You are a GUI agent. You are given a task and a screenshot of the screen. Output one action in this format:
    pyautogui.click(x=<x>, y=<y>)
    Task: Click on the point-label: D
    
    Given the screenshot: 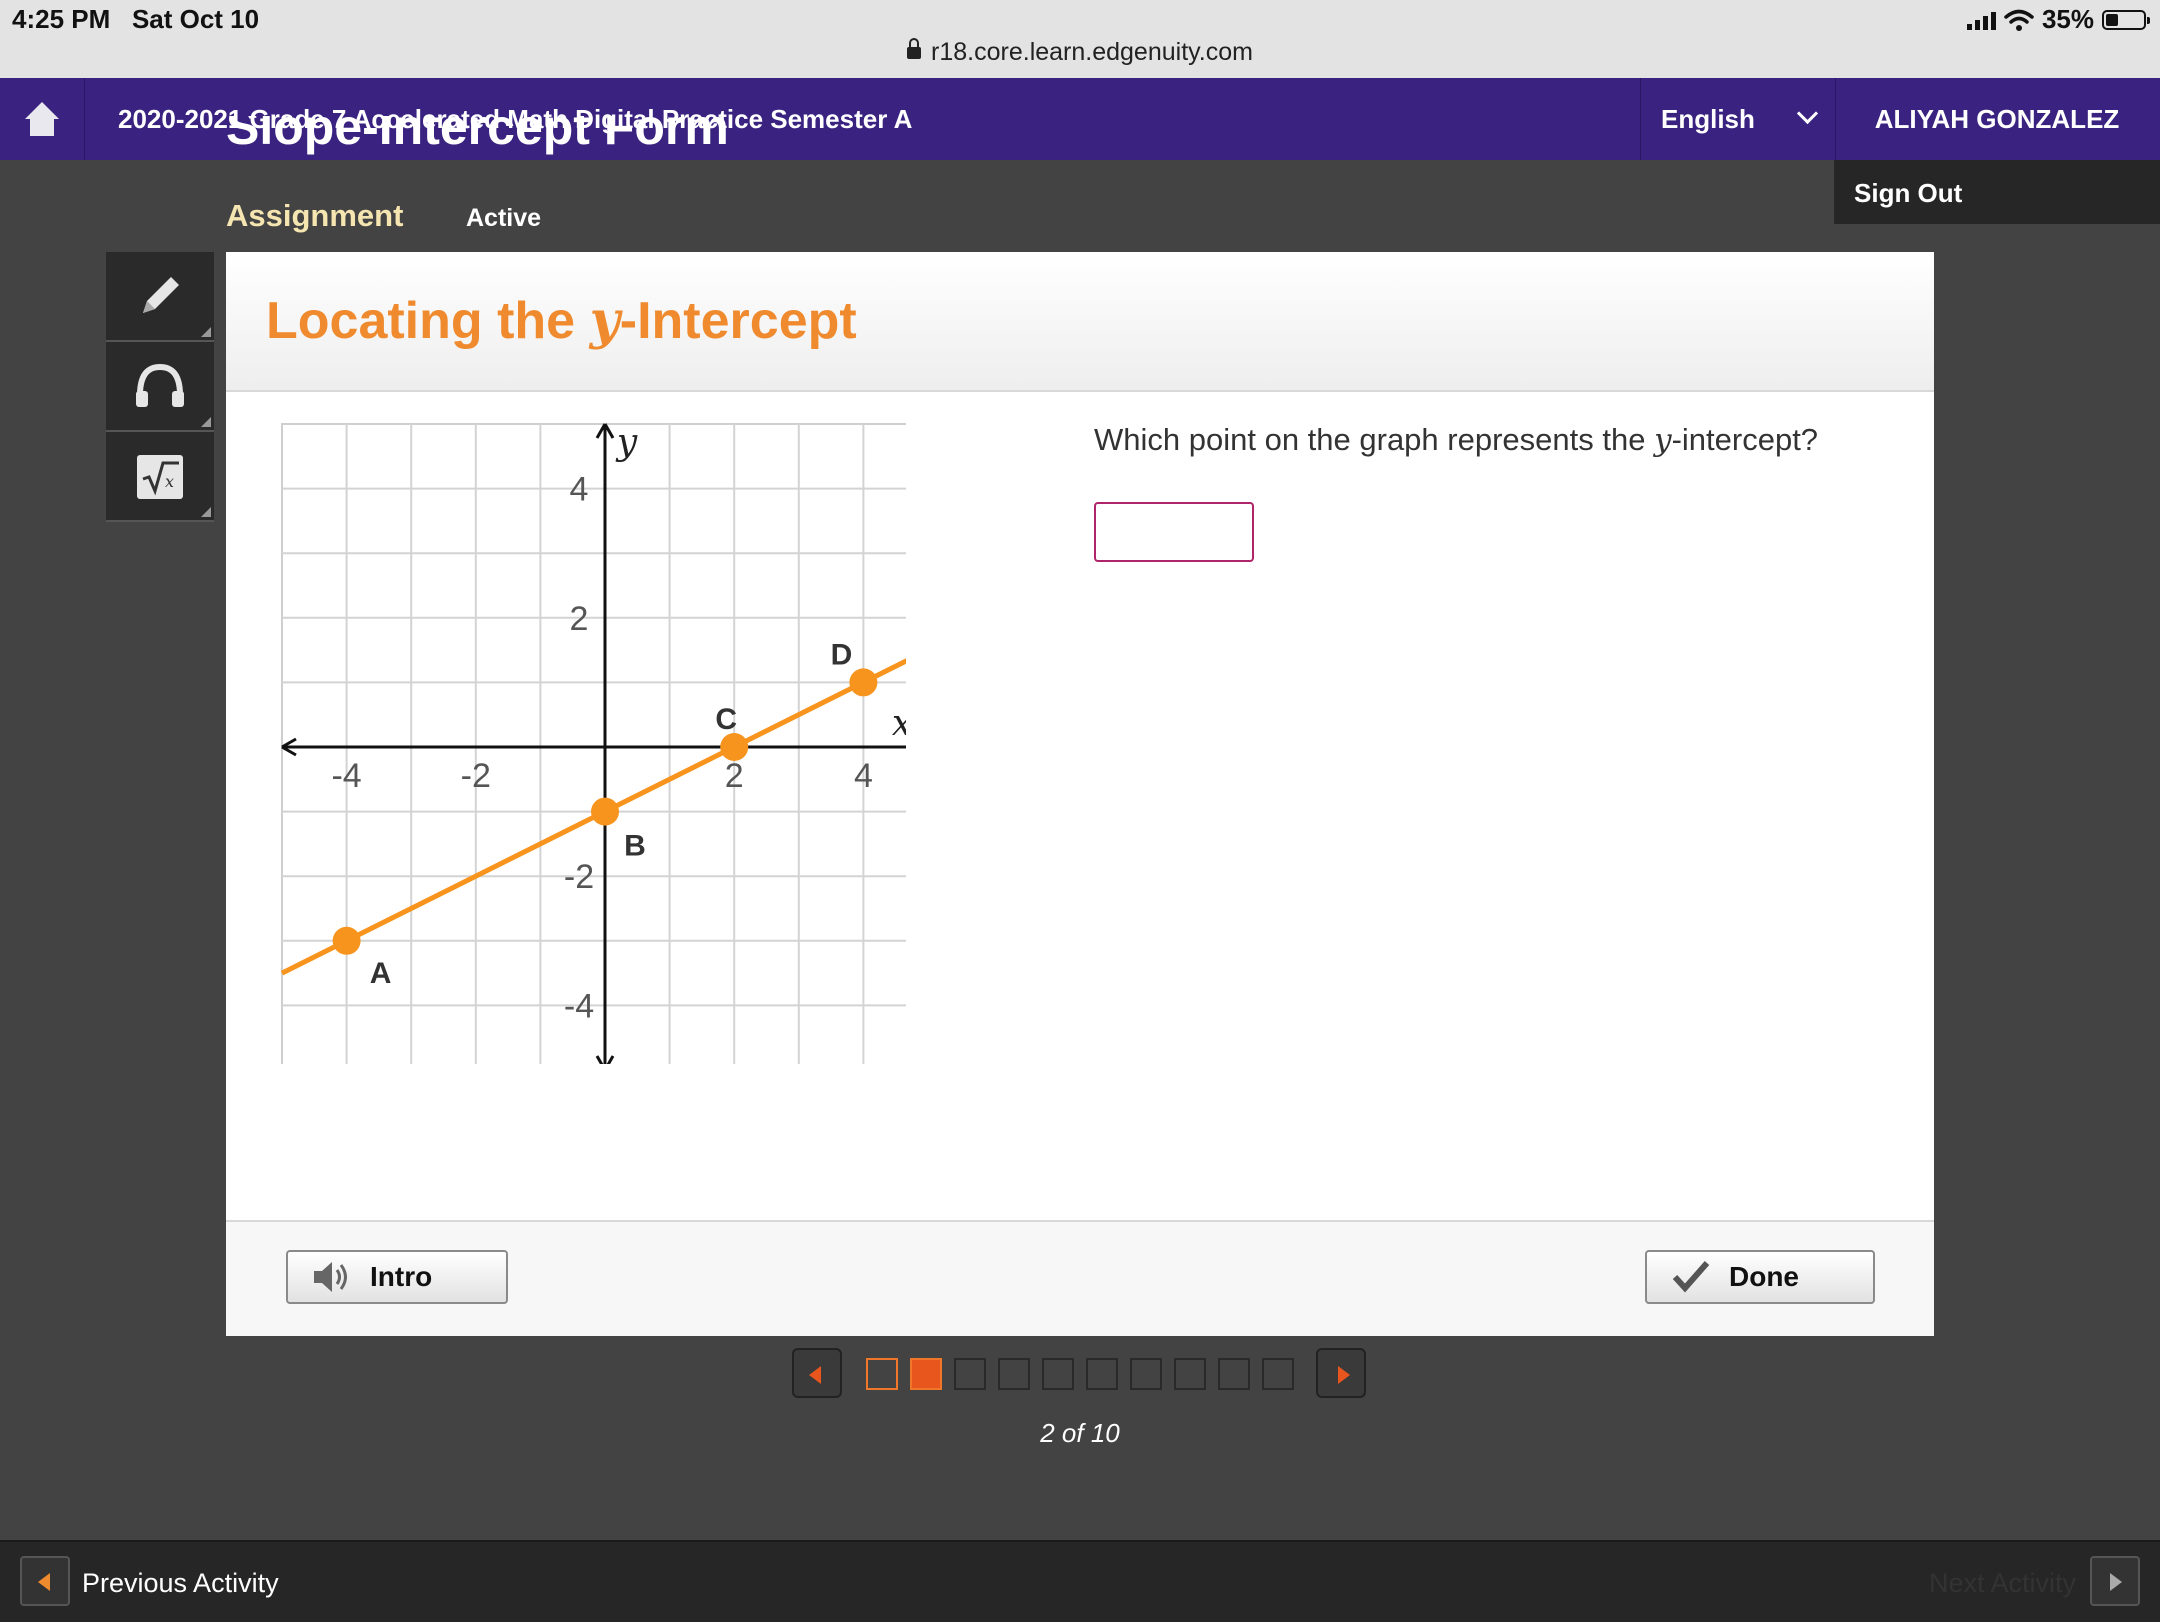 What is the action you would take?
    pyautogui.click(x=842, y=654)
    